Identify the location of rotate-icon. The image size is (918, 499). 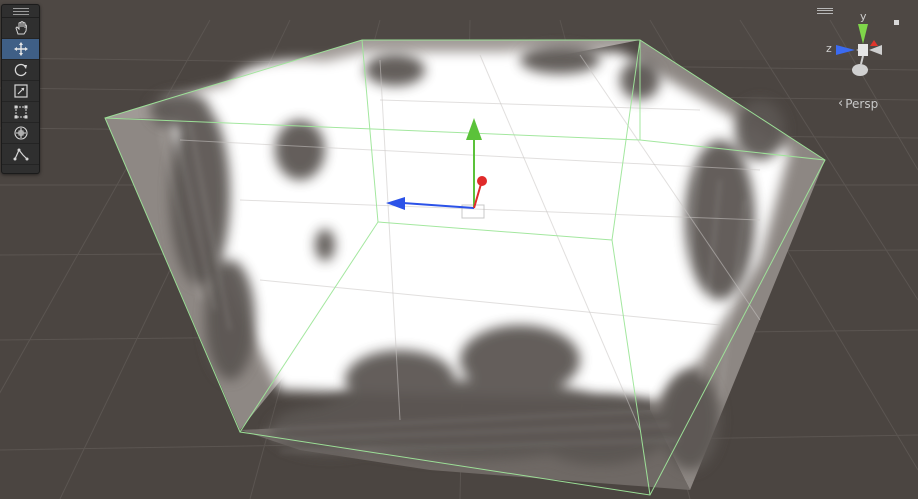
(20, 70).